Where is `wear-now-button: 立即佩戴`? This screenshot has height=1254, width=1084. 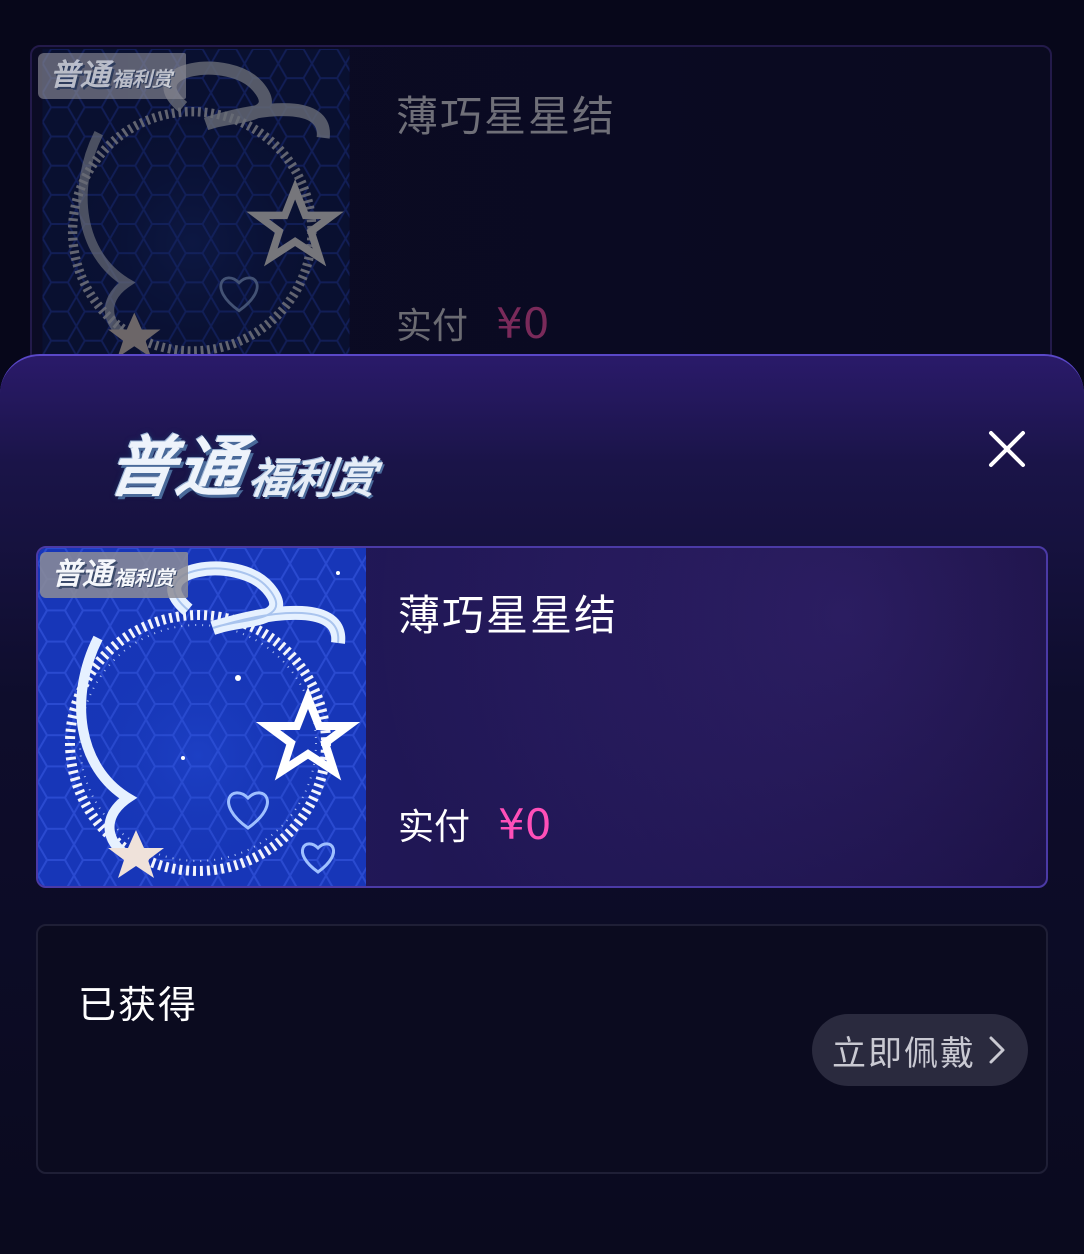
wear-now-button: 立即佩戴 is located at coordinates (920, 1050).